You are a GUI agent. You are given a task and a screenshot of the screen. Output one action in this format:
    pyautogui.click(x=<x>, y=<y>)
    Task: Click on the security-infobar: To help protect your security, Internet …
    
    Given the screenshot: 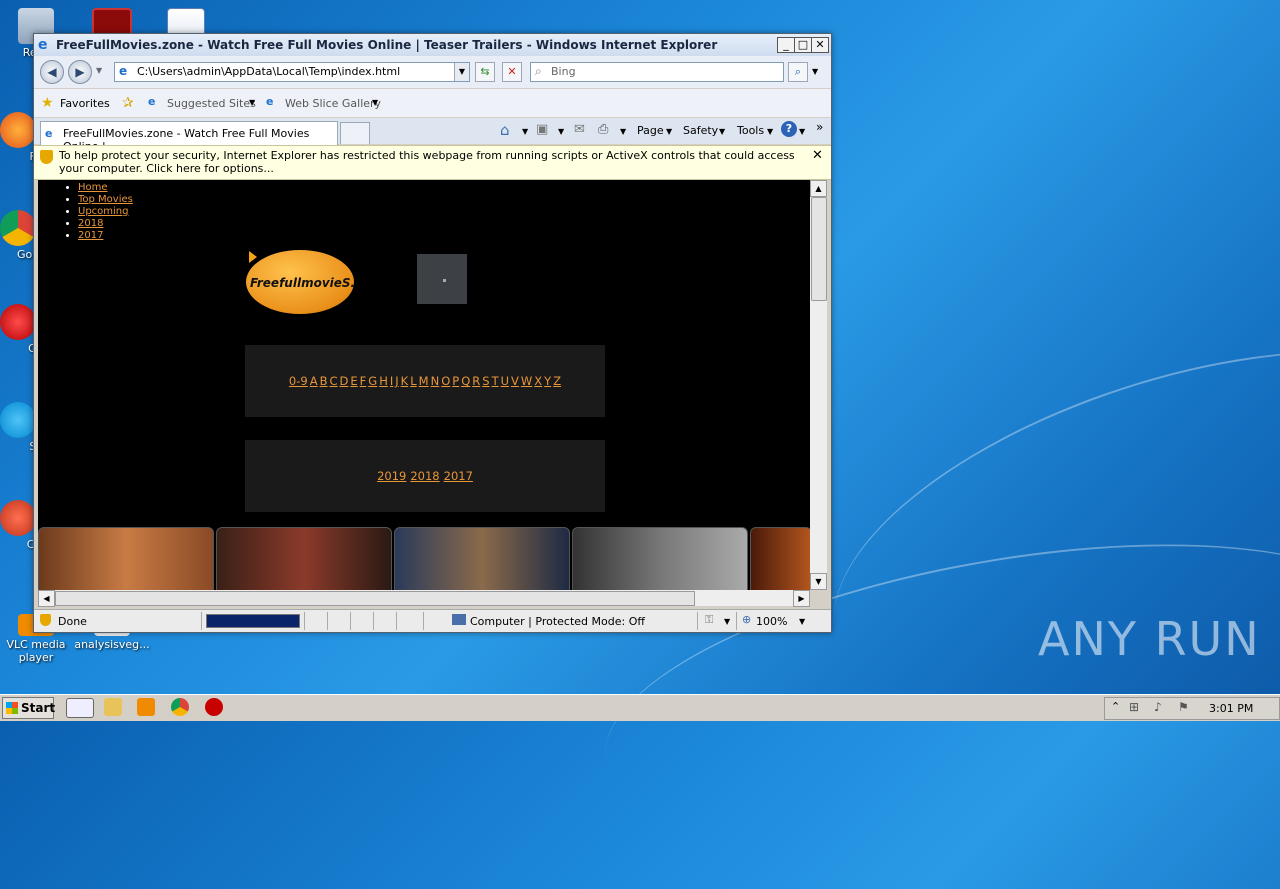 What is the action you would take?
    pyautogui.click(x=432, y=162)
    